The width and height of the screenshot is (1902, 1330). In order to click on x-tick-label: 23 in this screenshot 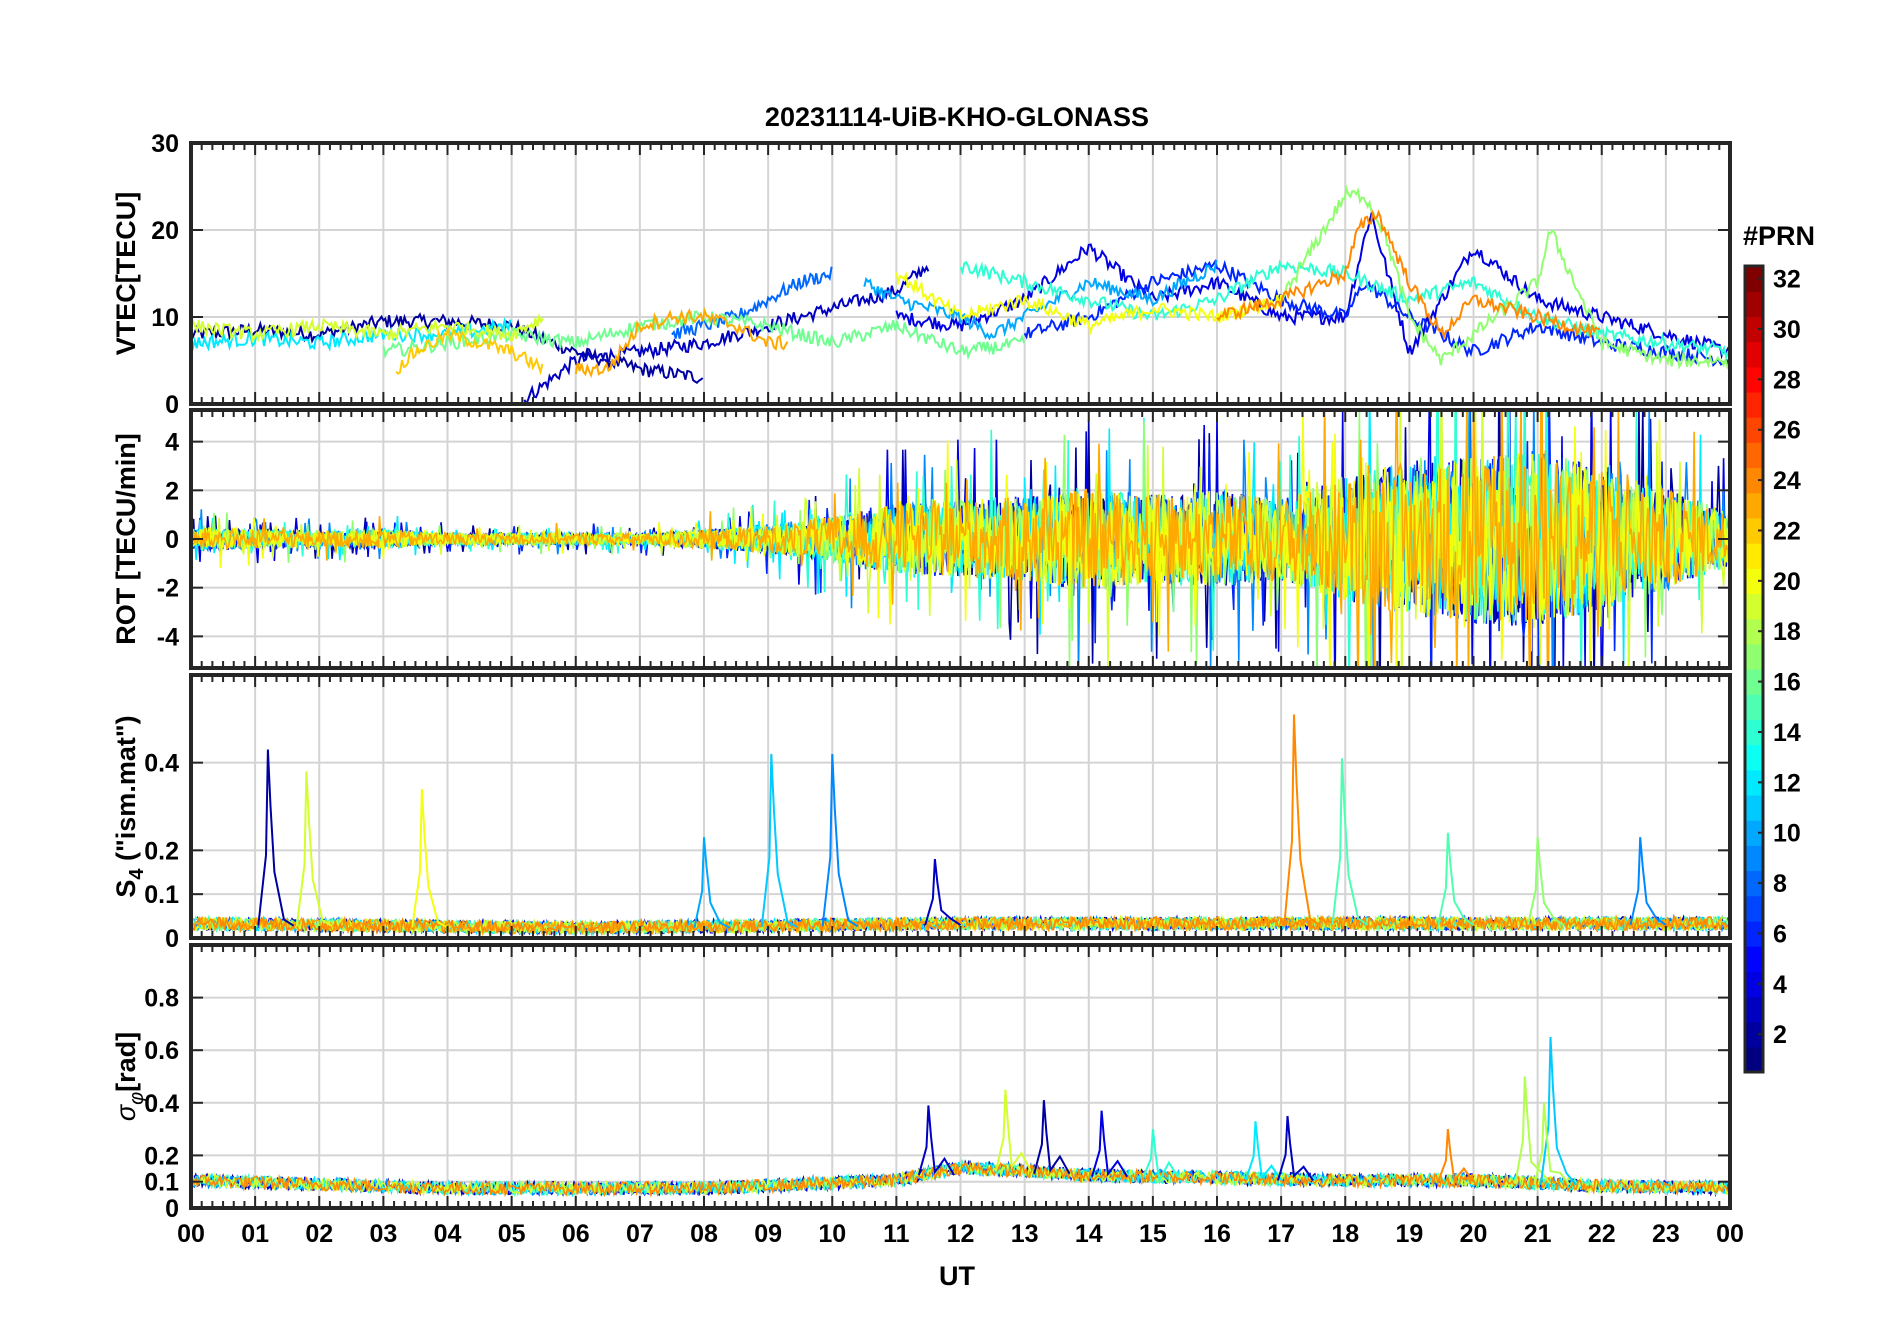, I will do `click(1666, 1234)`.